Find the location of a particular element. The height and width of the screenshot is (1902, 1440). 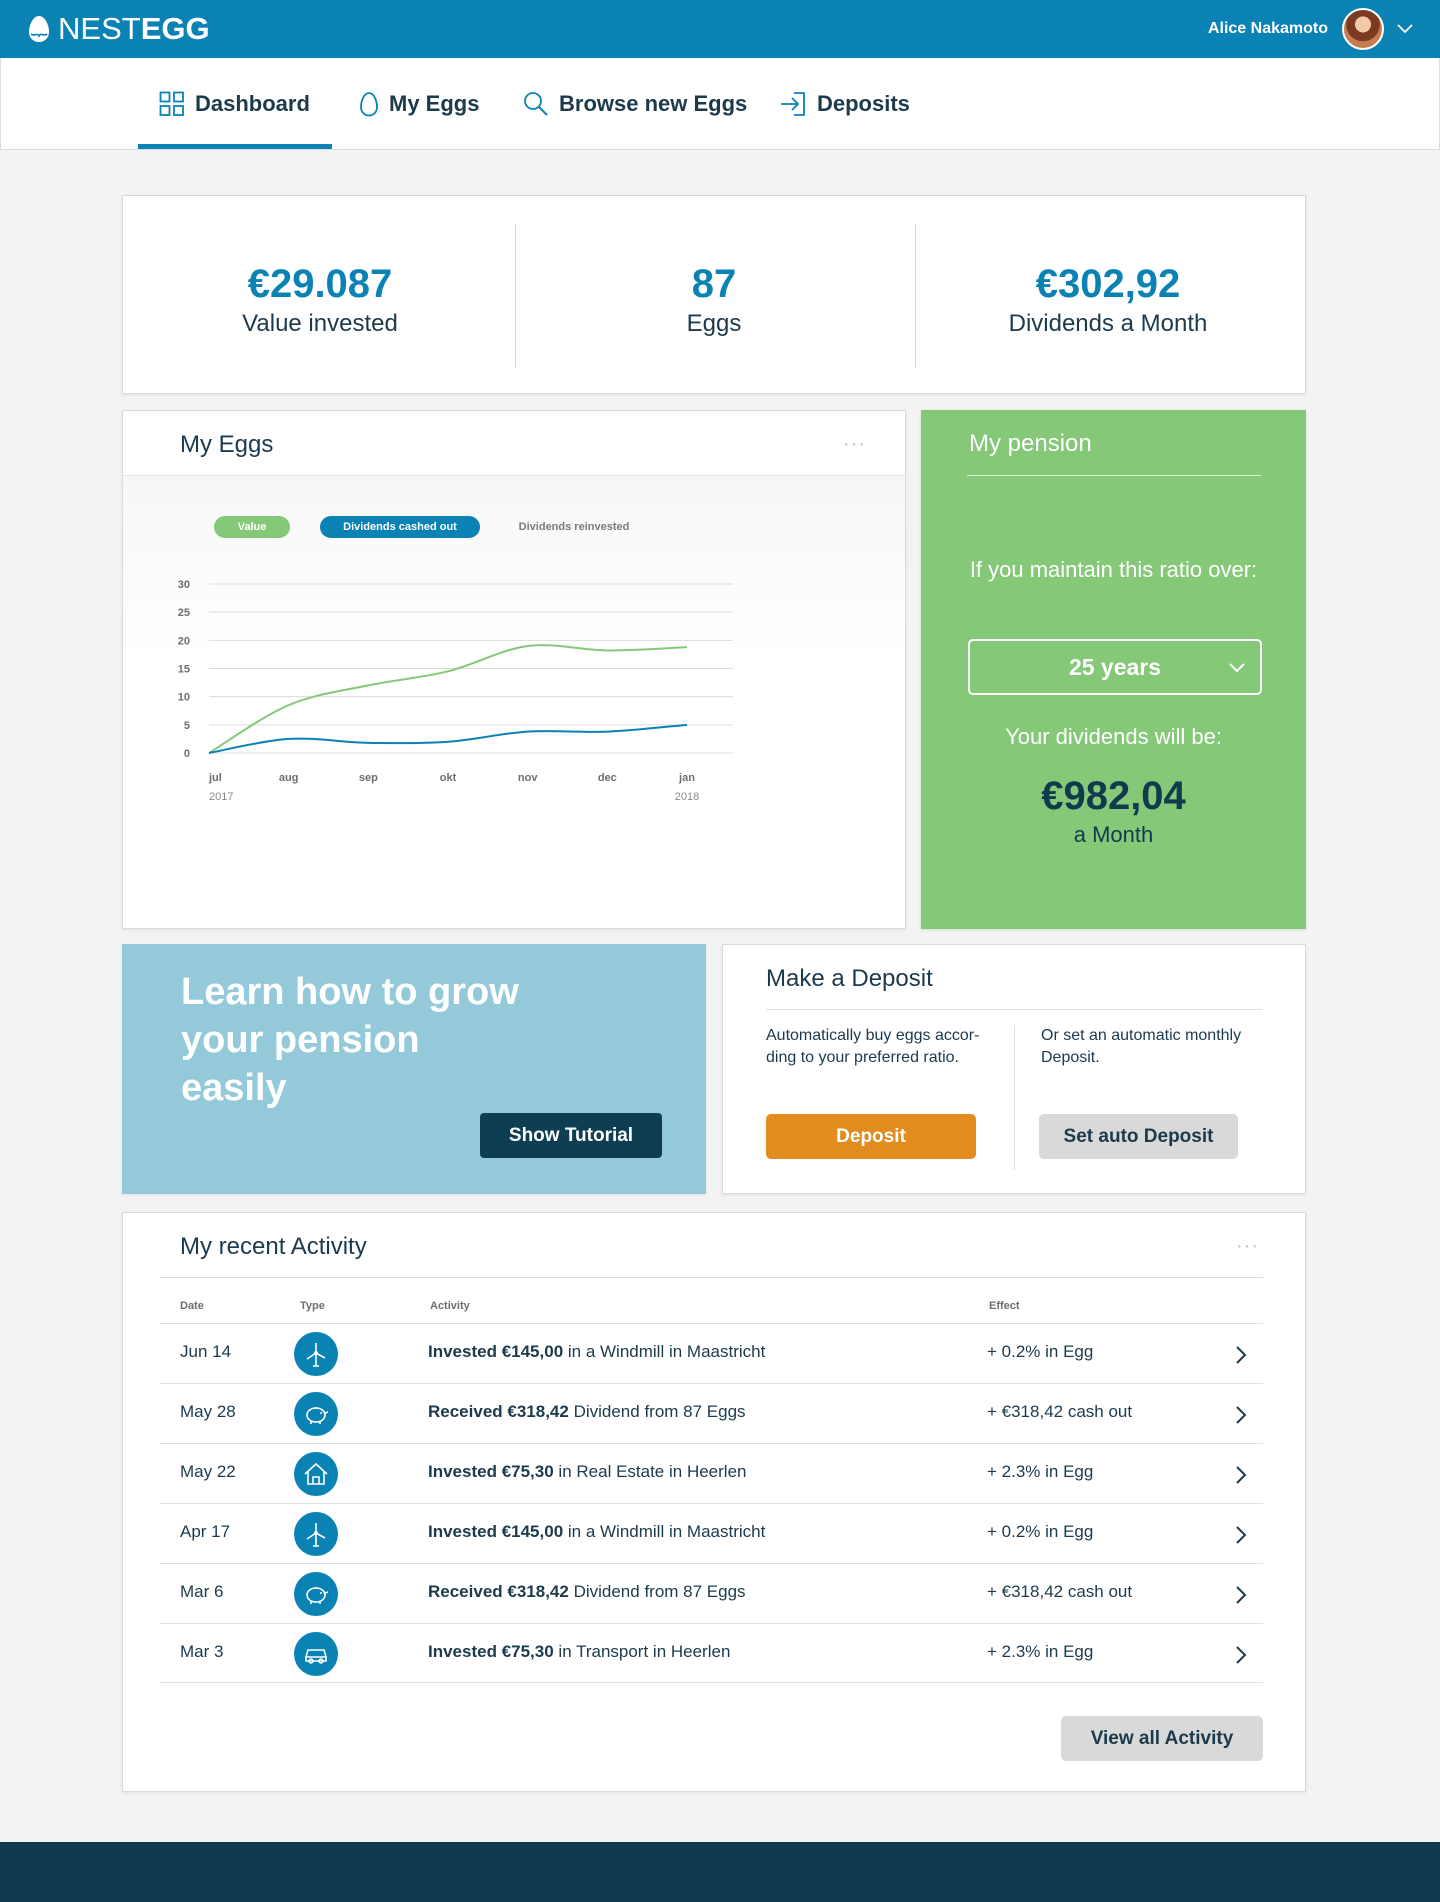

card-title: Make a Deposit is located at coordinates (849, 978).